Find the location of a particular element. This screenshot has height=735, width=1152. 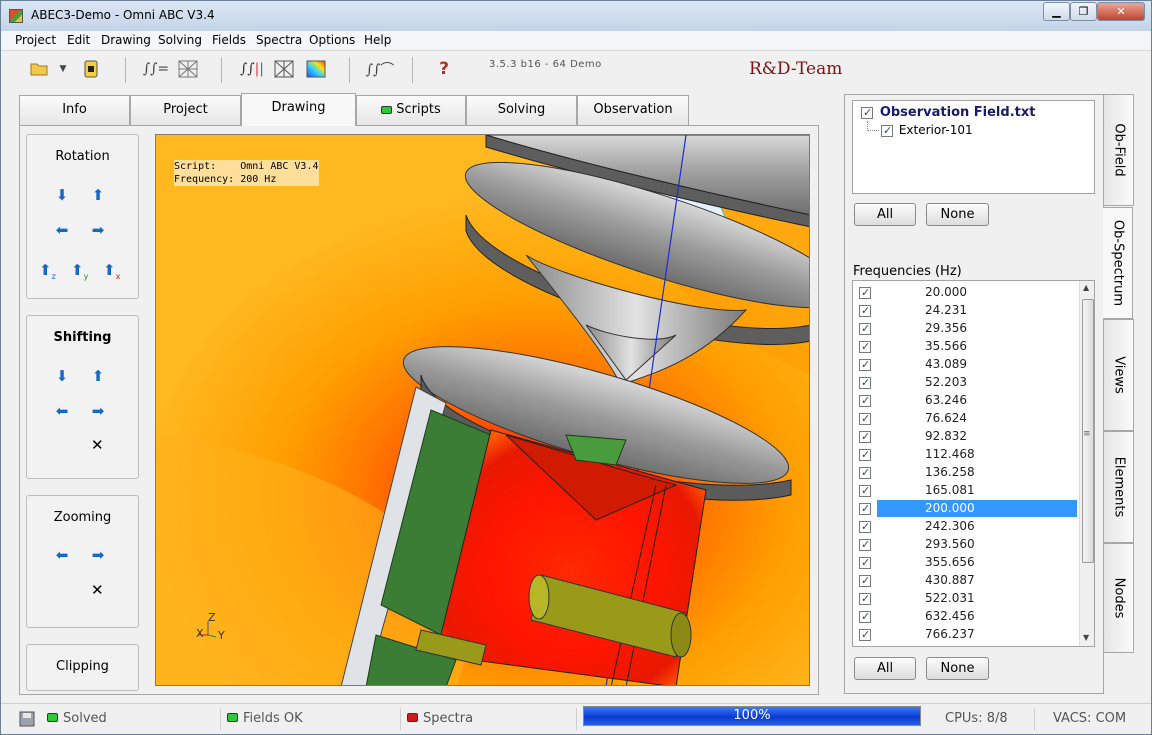

frequency-item: 522.031 is located at coordinates (966, 599).